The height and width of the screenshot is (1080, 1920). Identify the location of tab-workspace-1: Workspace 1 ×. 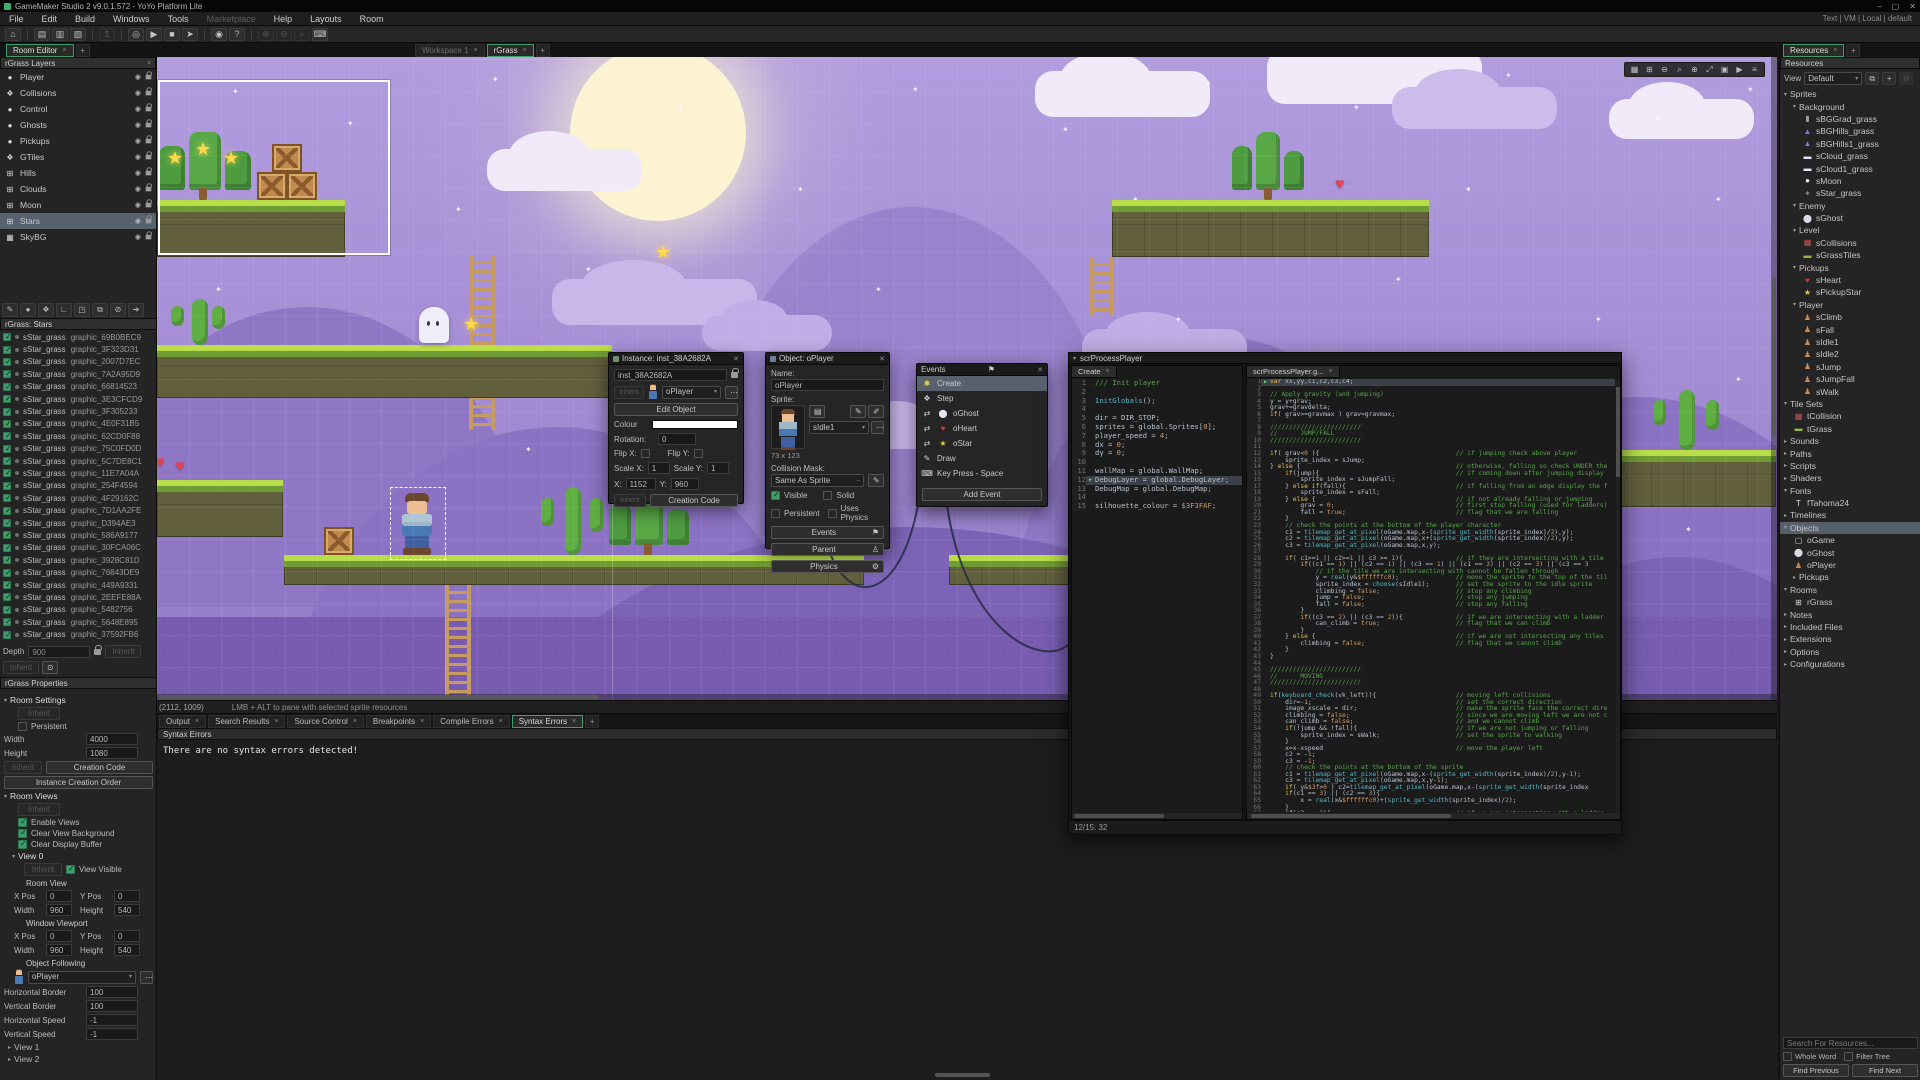
(450, 50).